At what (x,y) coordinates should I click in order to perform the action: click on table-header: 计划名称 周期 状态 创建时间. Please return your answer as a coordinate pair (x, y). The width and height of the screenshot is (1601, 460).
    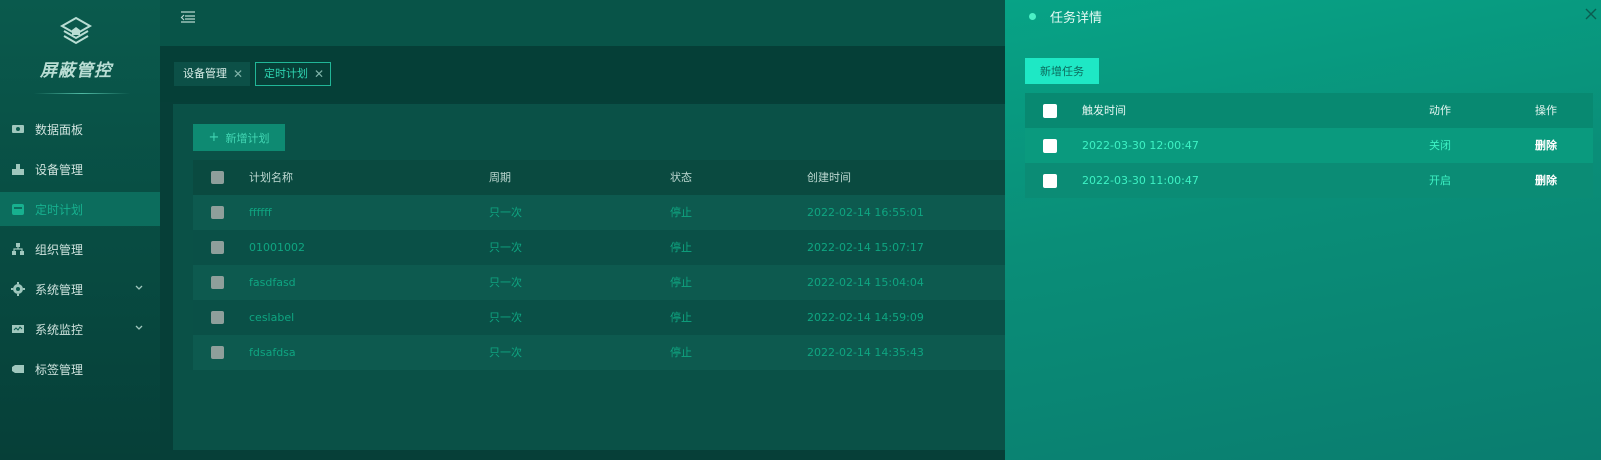
    Looking at the image, I should click on (599, 177).